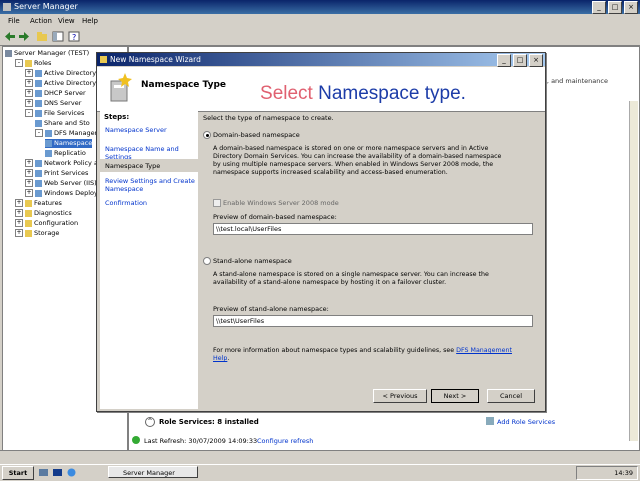  What do you see at coordinates (490, 421) in the screenshot?
I see `add-role-services-icon` at bounding box center [490, 421].